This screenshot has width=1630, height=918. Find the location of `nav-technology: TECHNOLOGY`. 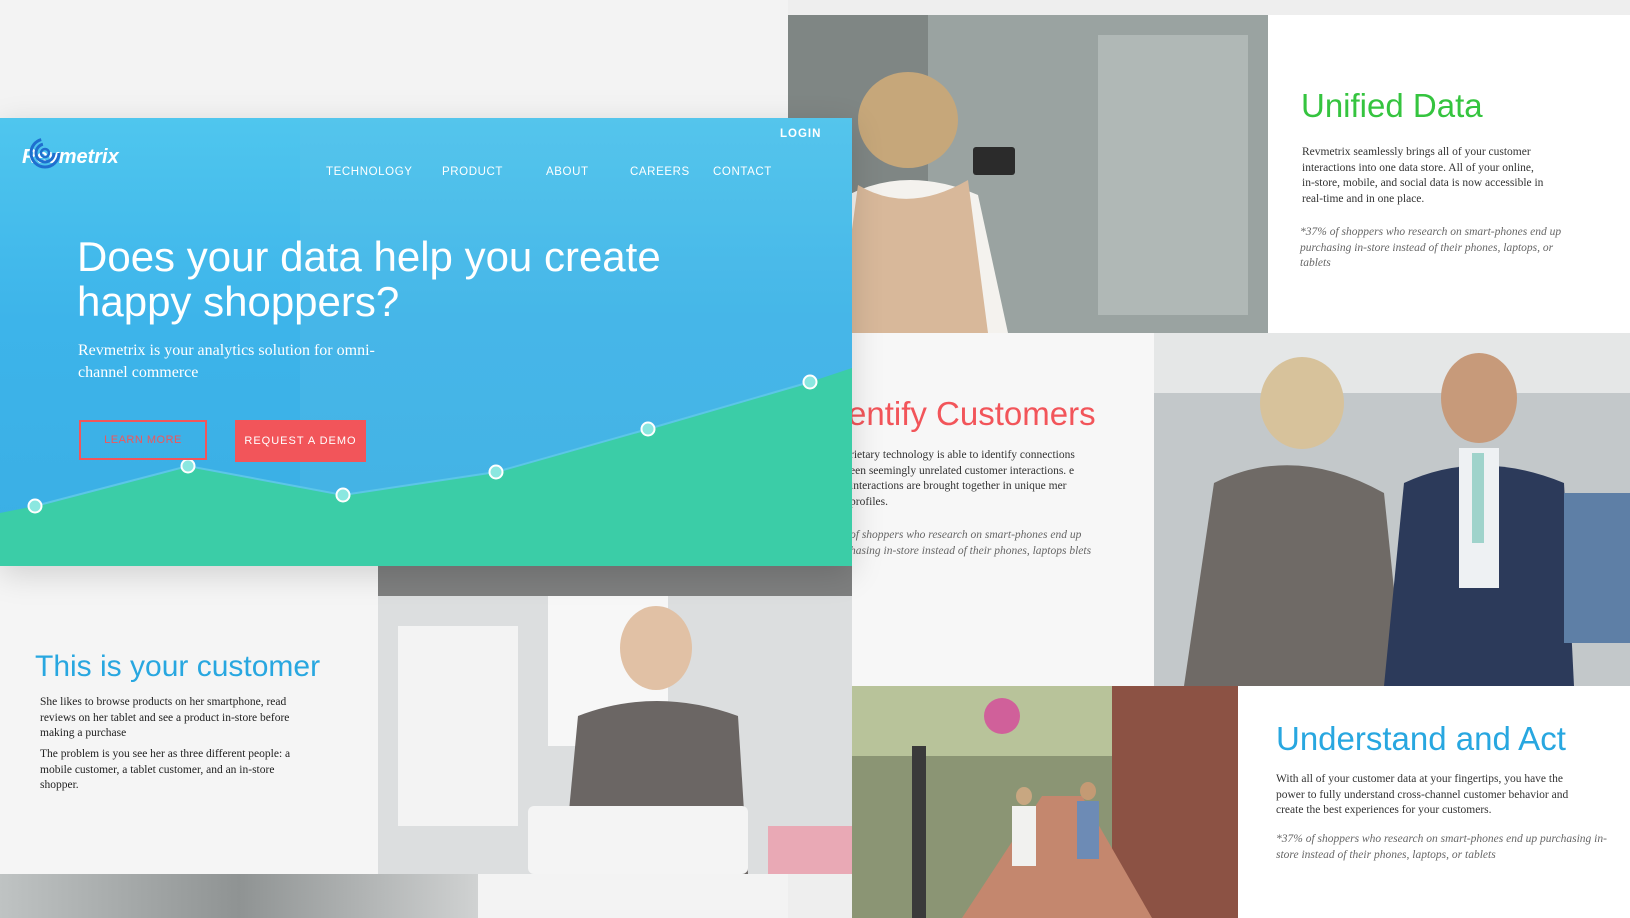

nav-technology: TECHNOLOGY is located at coordinates (369, 172).